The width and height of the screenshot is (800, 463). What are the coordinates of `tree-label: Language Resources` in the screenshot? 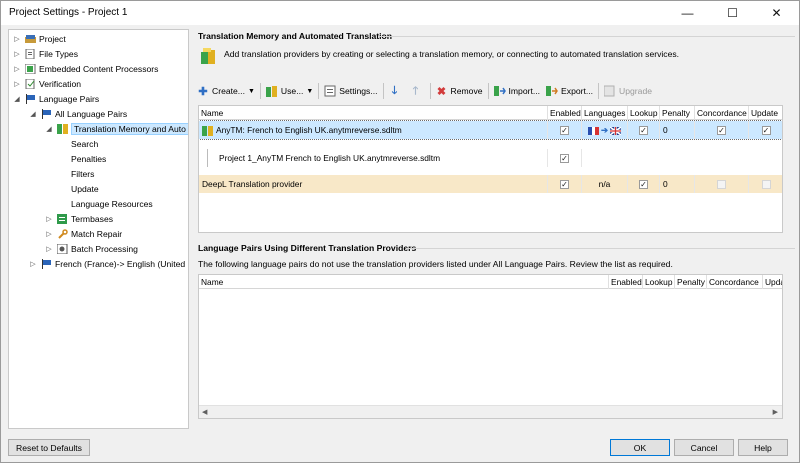 It's located at (112, 204).